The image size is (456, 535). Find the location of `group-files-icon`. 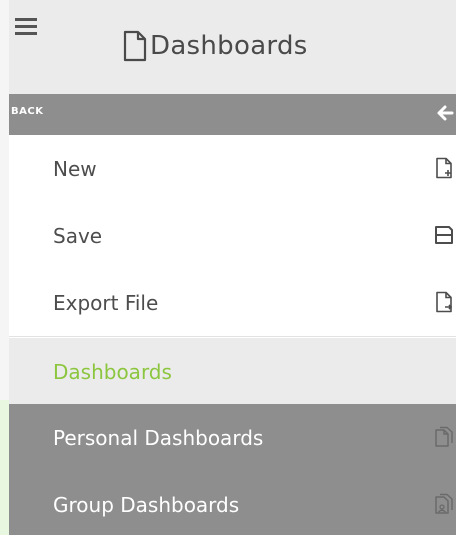

group-files-icon is located at coordinates (444, 503).